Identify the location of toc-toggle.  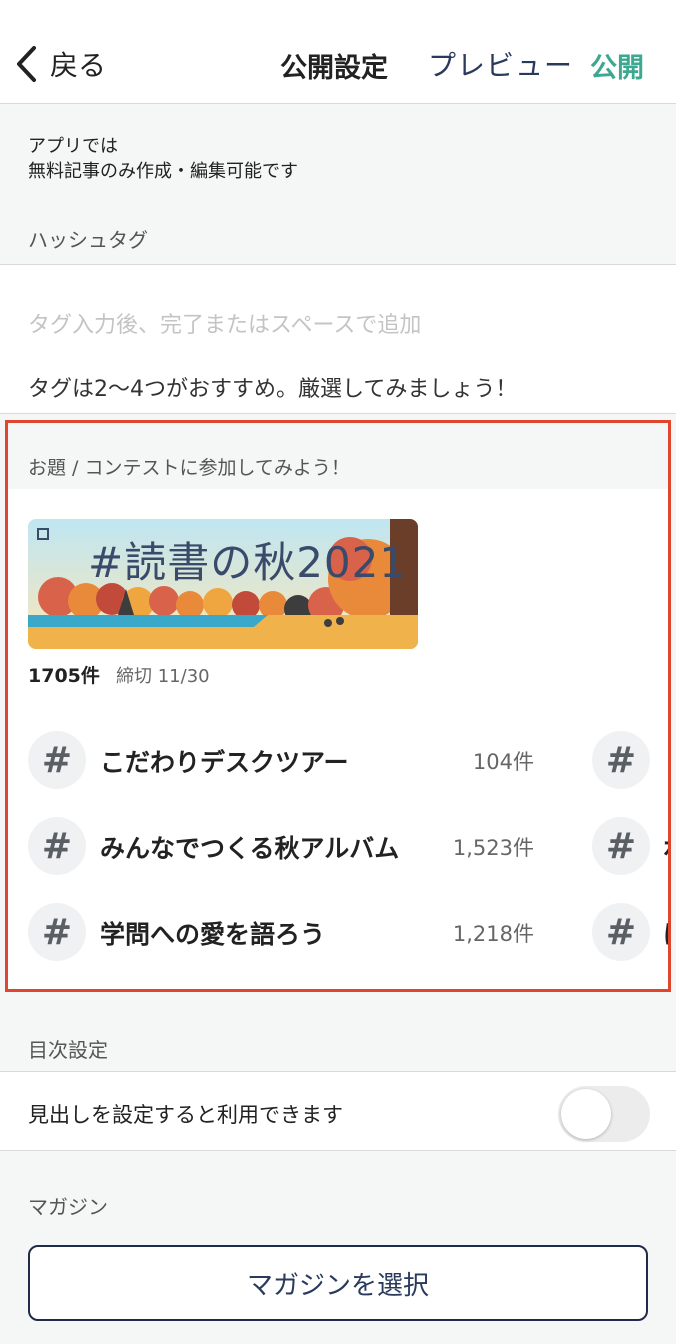
(604, 1114).